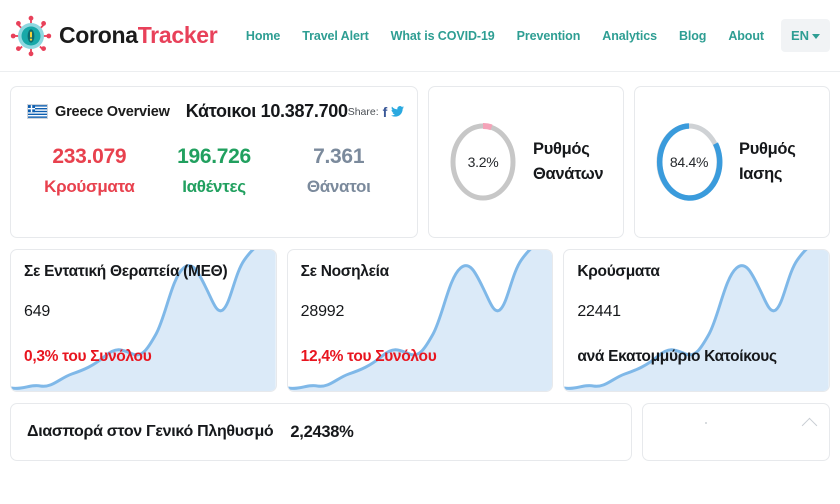  Describe the element at coordinates (692, 36) in the screenshot. I see `nav-item-blog: Blog` at that location.